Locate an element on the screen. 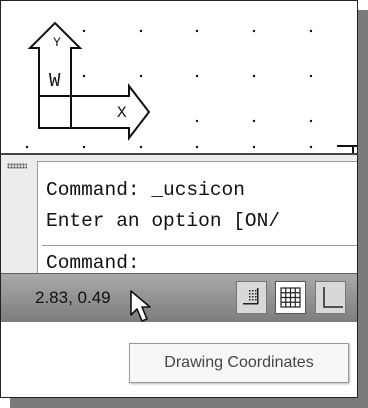 Image resolution: width=368 pixels, height=408 pixels. command-history-line: Command: _ucsicon is located at coordinates (145, 190).